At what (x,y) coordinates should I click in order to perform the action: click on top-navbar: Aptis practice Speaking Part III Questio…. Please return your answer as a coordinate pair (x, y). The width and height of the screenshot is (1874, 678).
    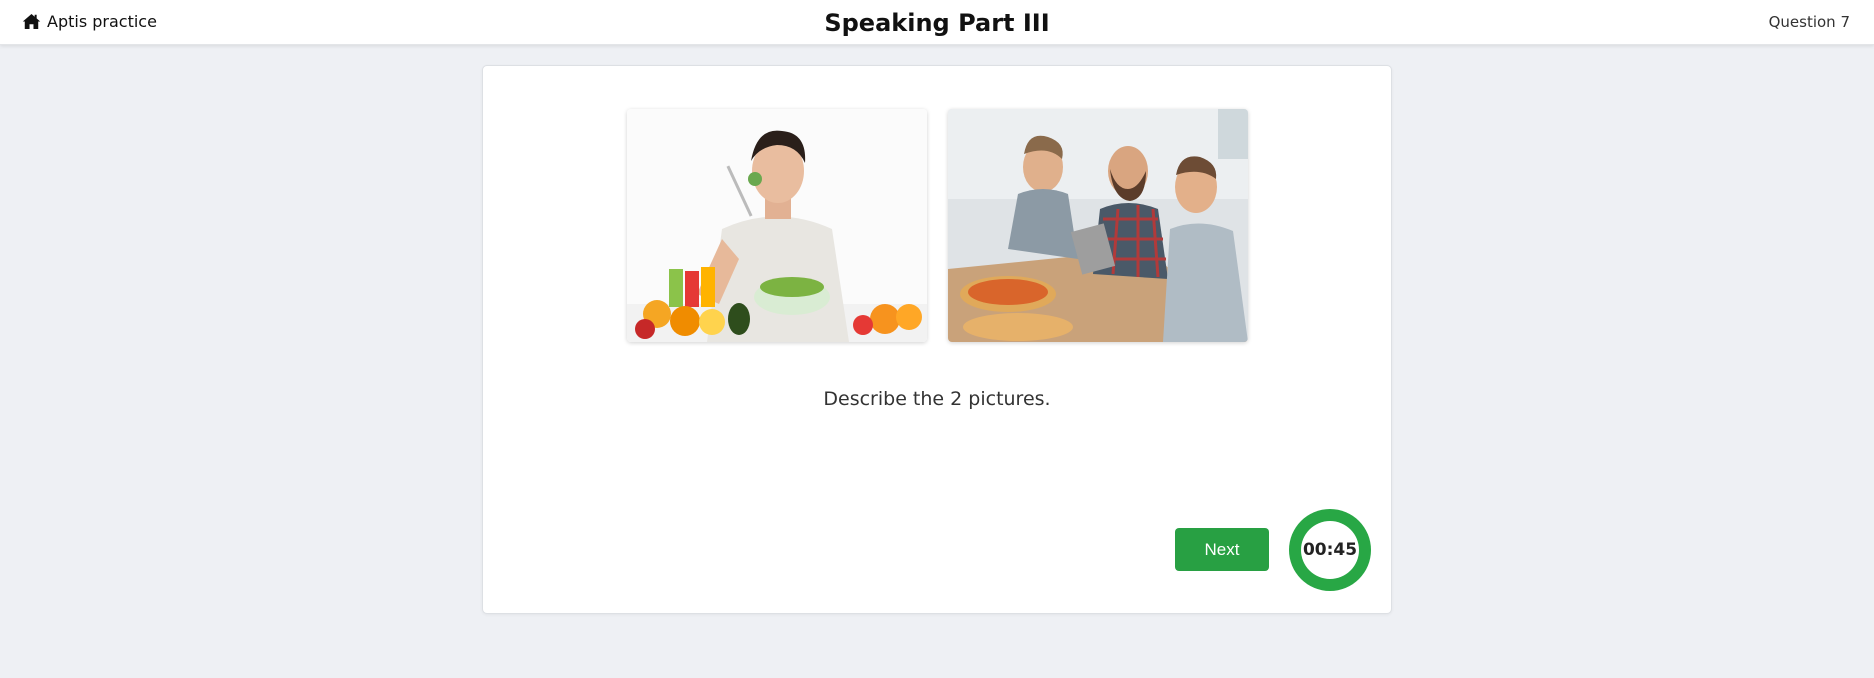
    Looking at the image, I should click on (937, 22).